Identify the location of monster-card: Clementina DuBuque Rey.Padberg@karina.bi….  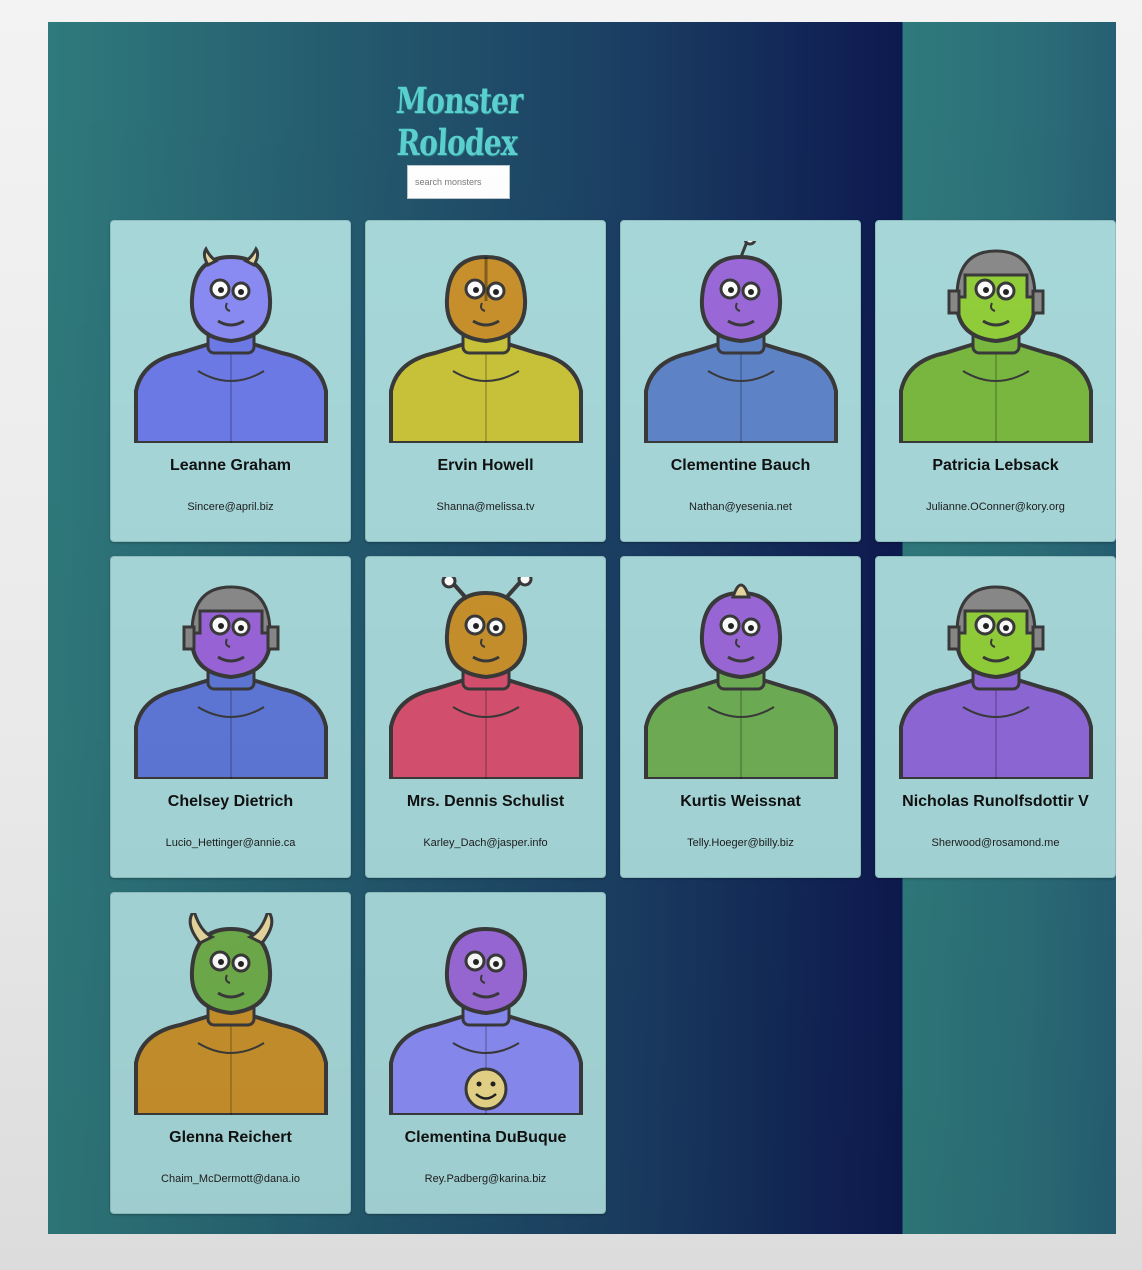
(485, 1053).